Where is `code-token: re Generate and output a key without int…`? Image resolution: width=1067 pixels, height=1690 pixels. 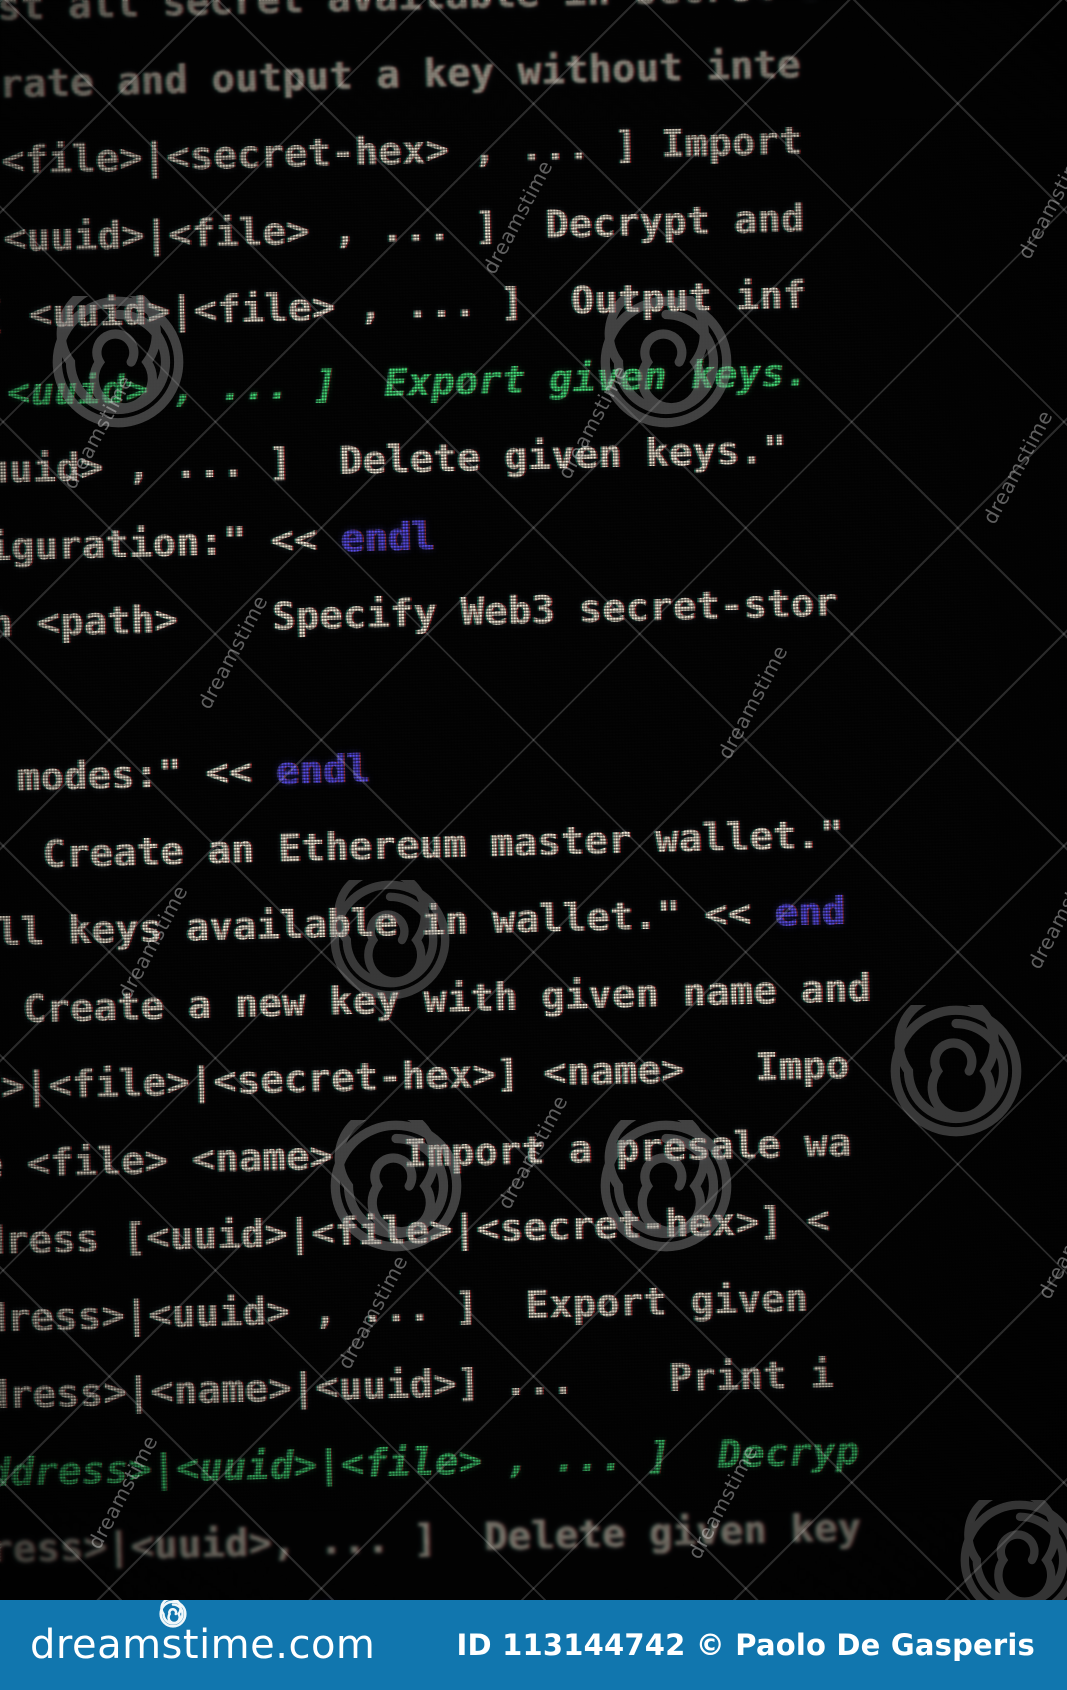
code-token: re Generate and output a key without int… is located at coordinates (401, 75).